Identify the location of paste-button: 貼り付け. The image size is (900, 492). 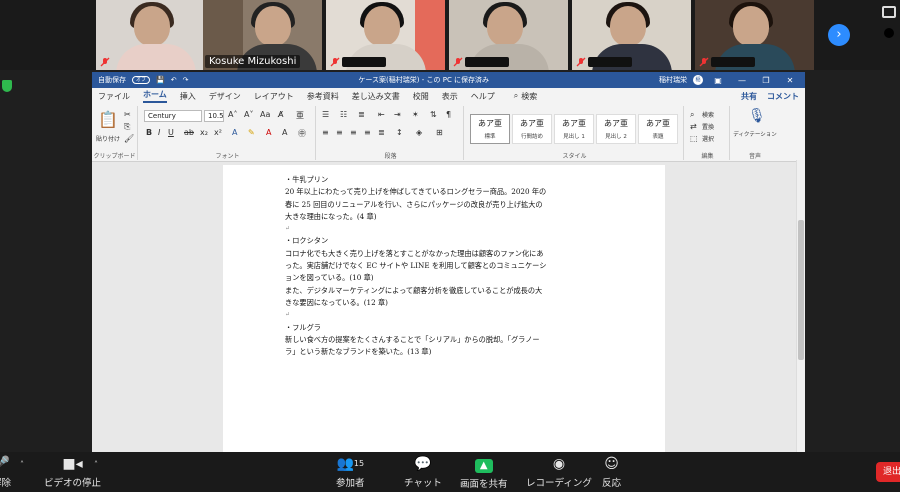
(108, 138).